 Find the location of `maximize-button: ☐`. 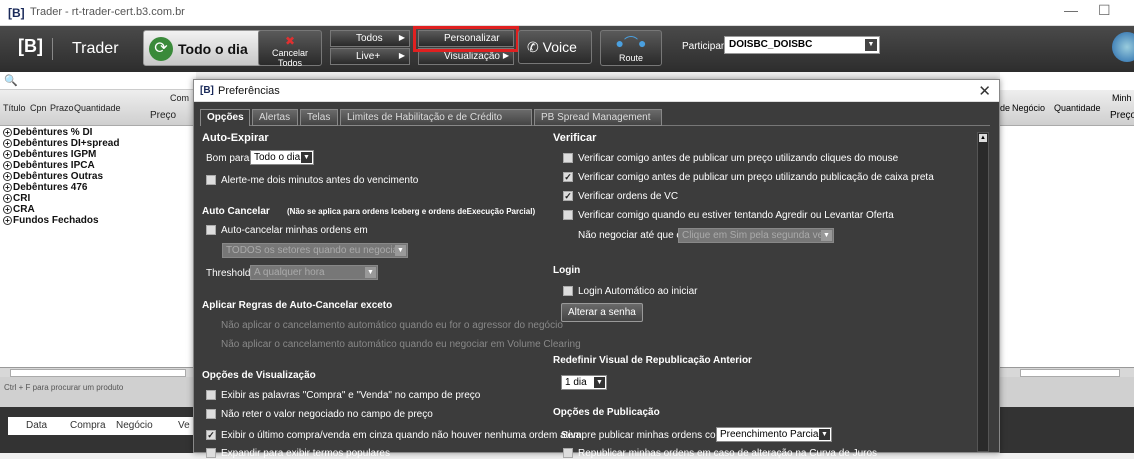

maximize-button: ☐ is located at coordinates (1104, 10).